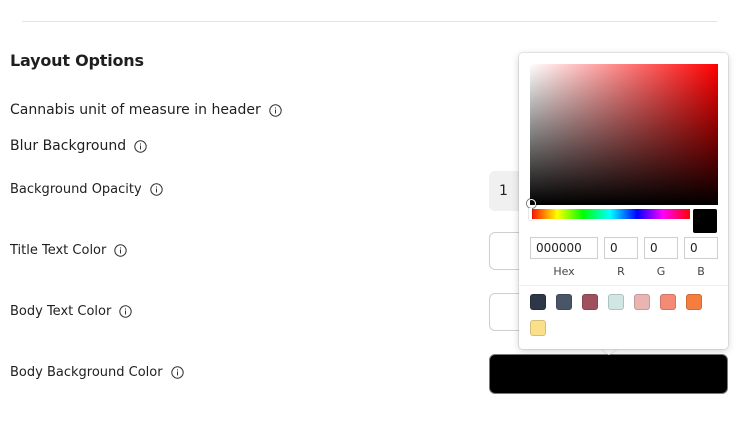 The height and width of the screenshot is (430, 753). Describe the element at coordinates (135, 110) in the screenshot. I see `row-label: Cannabis unit of measure in header` at that location.